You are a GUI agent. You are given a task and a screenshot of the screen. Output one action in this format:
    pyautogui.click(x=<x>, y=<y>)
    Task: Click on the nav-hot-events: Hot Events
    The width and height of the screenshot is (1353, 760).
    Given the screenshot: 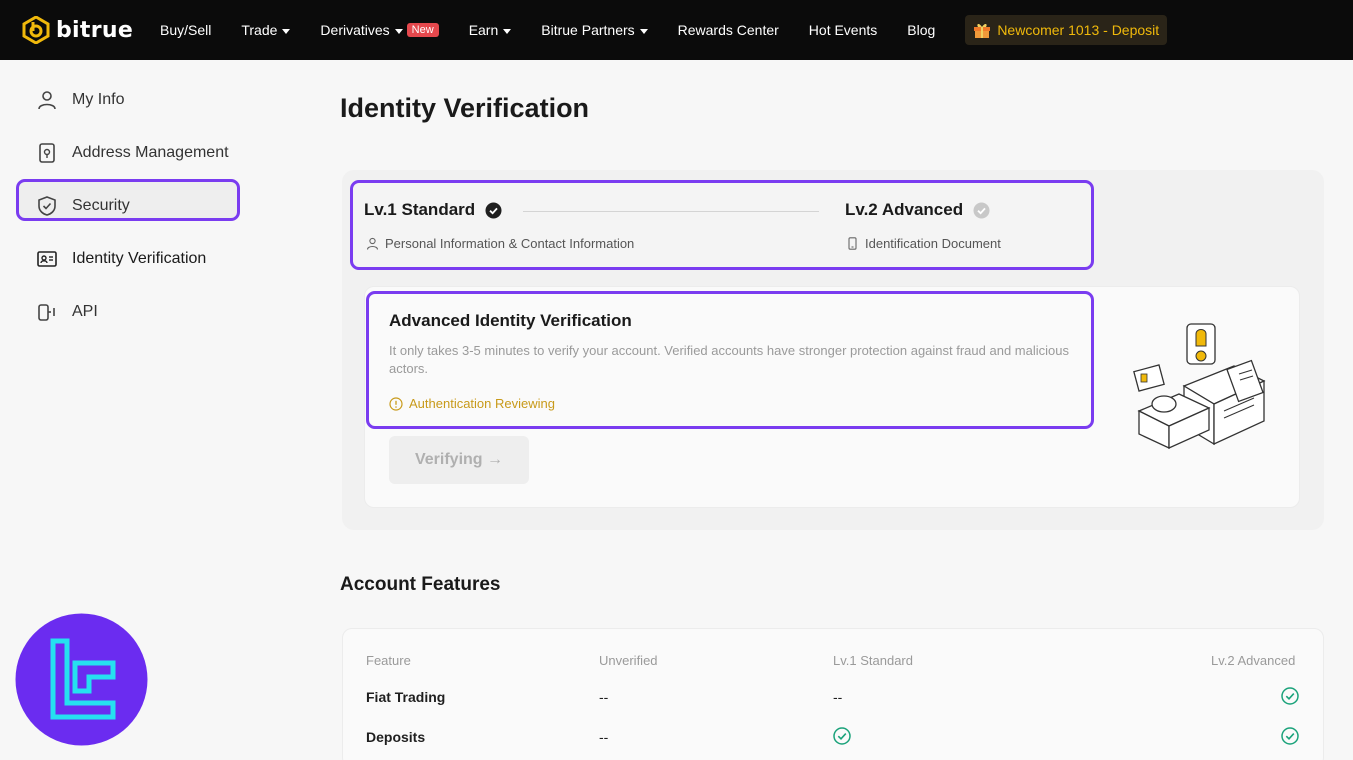 What is the action you would take?
    pyautogui.click(x=843, y=30)
    